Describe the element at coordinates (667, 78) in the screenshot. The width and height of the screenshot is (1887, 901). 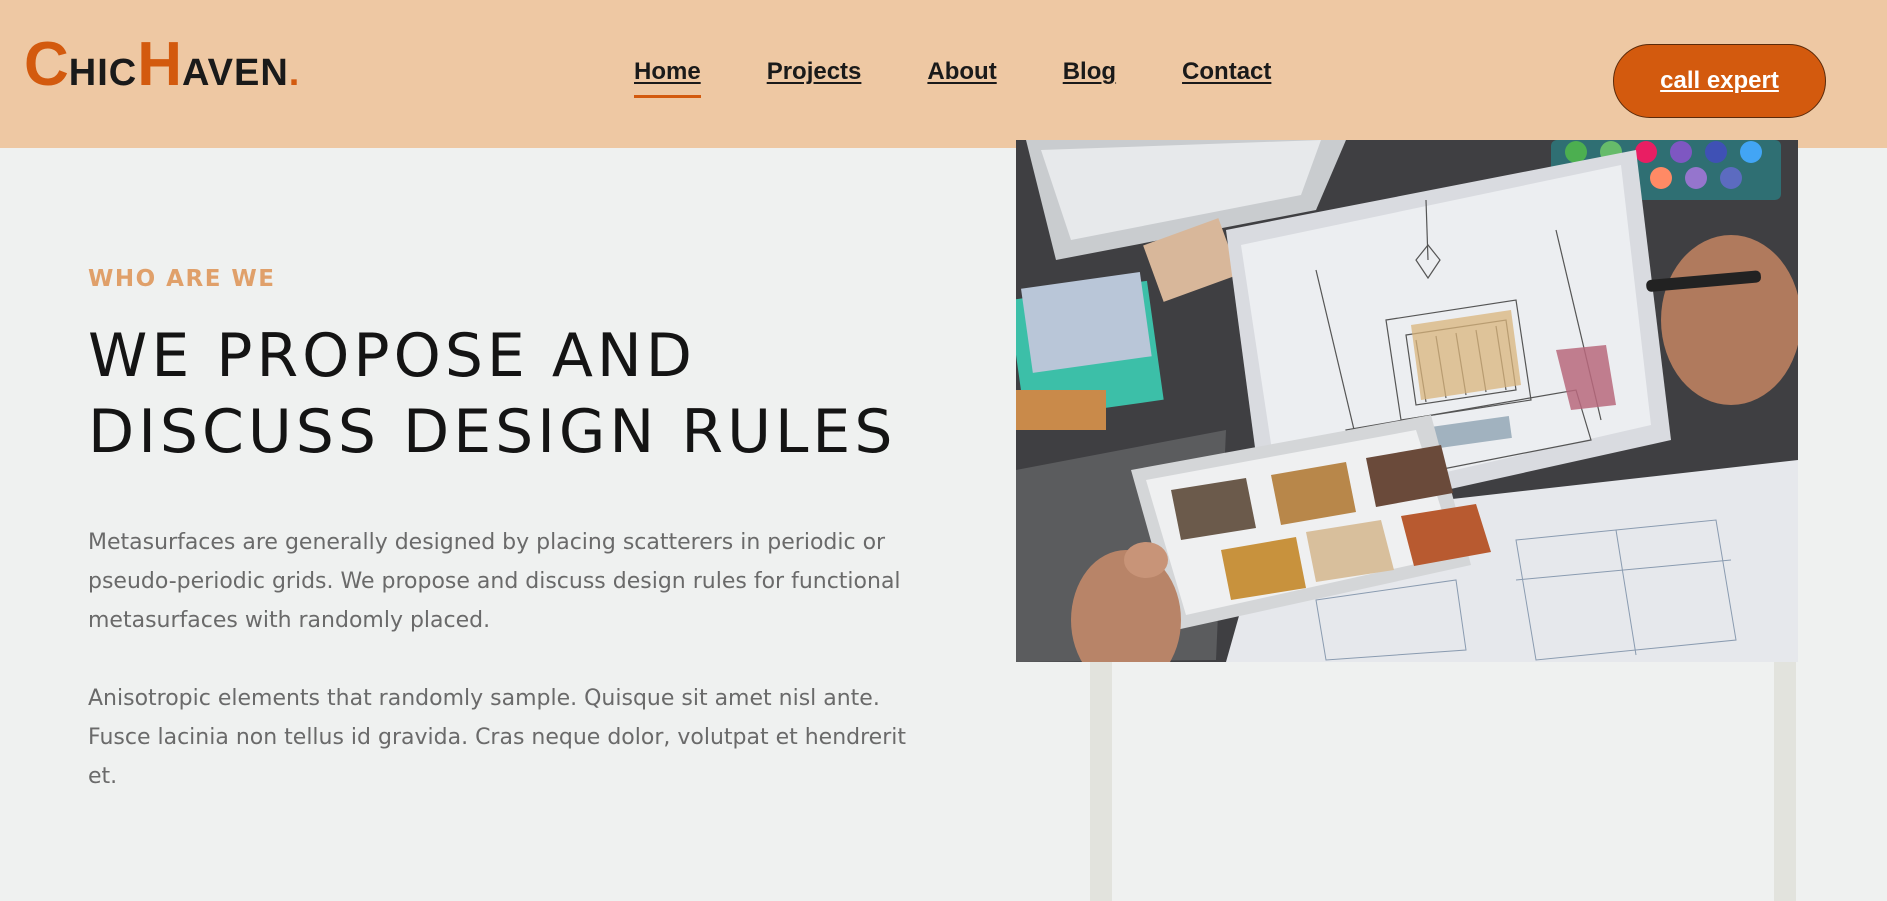
I see `nav-link-home: Home` at that location.